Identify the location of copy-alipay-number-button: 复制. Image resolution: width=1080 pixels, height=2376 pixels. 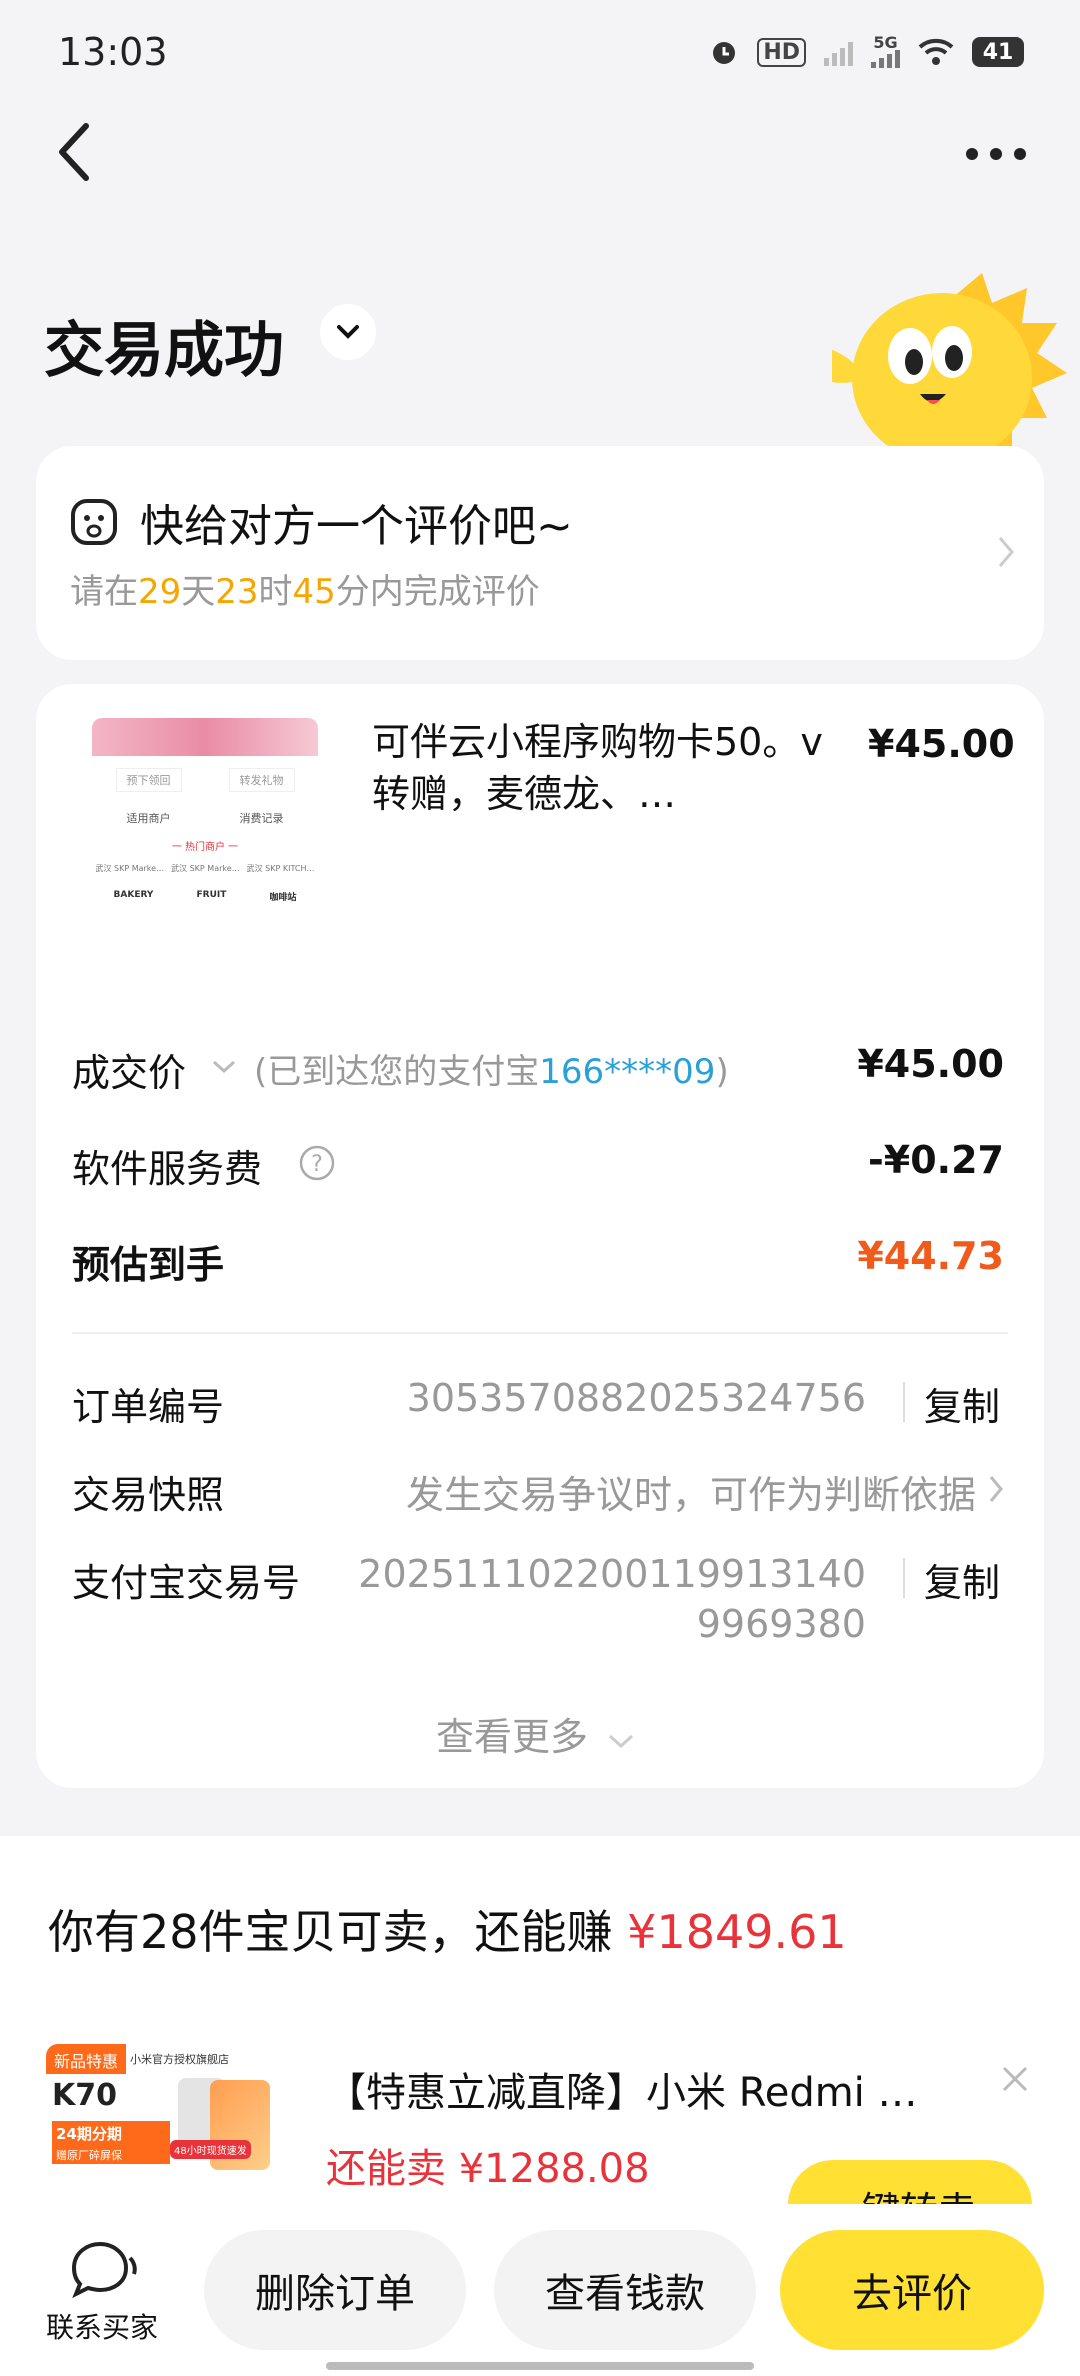
(962, 1579).